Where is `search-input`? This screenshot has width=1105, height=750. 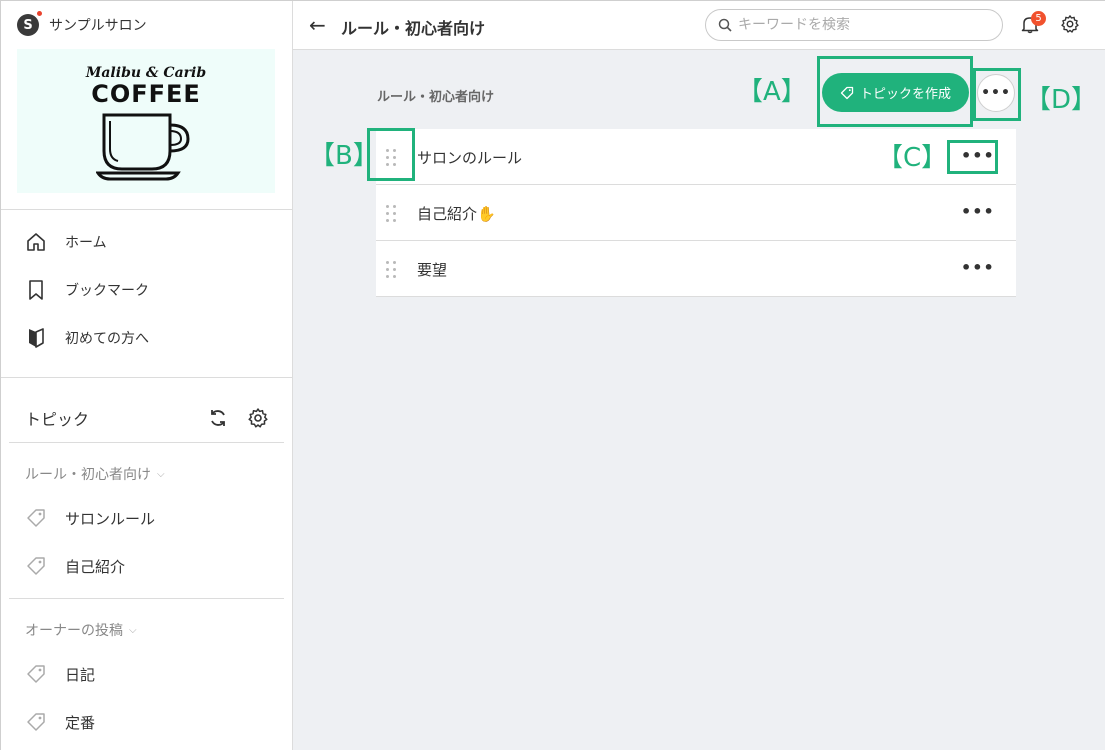 search-input is located at coordinates (863, 25).